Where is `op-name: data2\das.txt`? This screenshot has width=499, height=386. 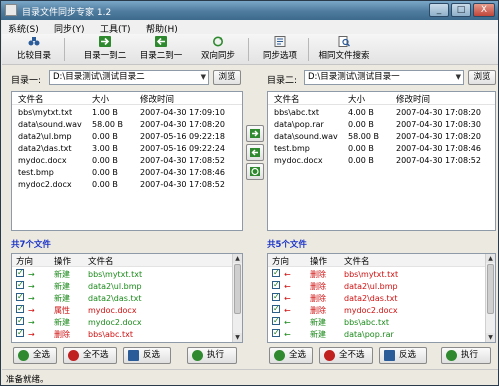 op-name: data2\das.txt is located at coordinates (115, 298).